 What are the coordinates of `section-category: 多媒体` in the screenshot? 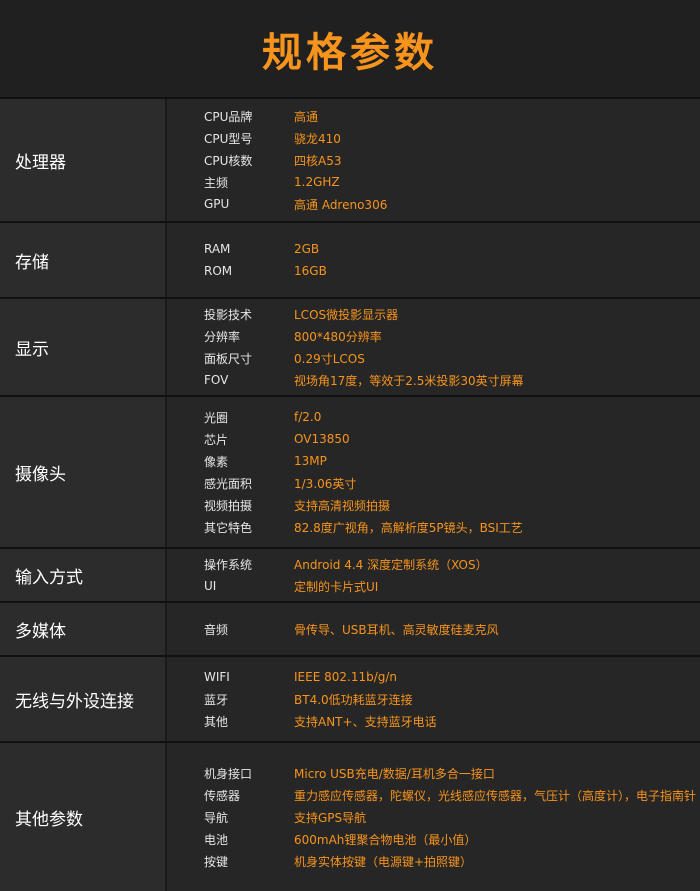 It's located at (82, 629).